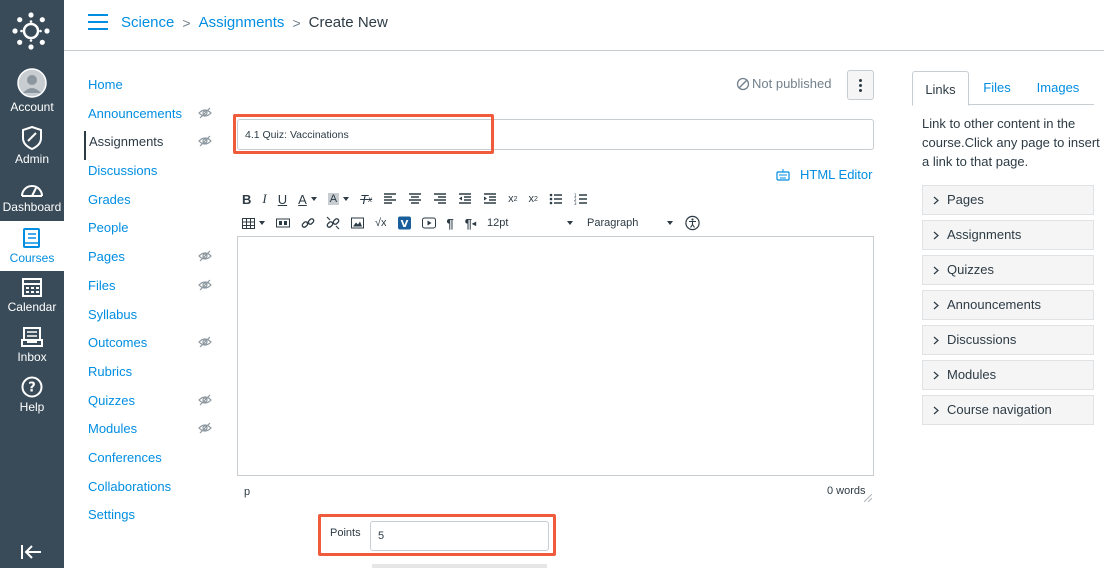  I want to click on html-editor-toggle: HTML Editor, so click(824, 174).